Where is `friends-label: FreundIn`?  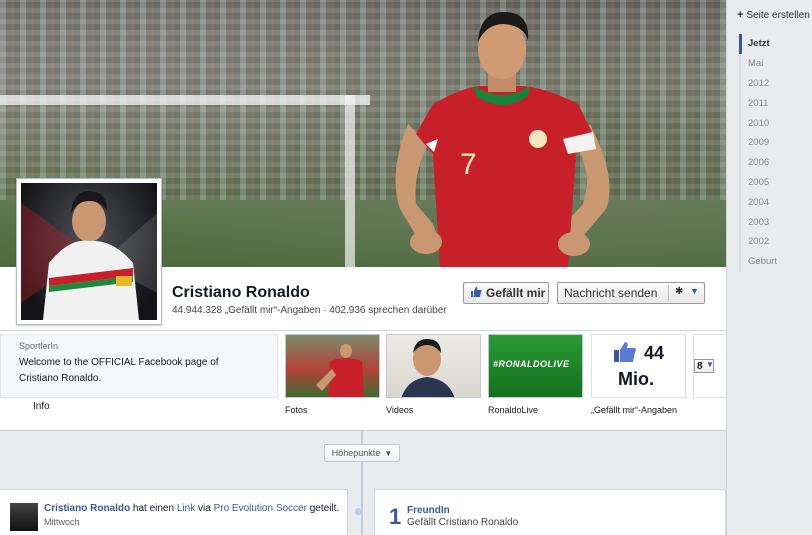
friends-label: FreundIn is located at coordinates (428, 510).